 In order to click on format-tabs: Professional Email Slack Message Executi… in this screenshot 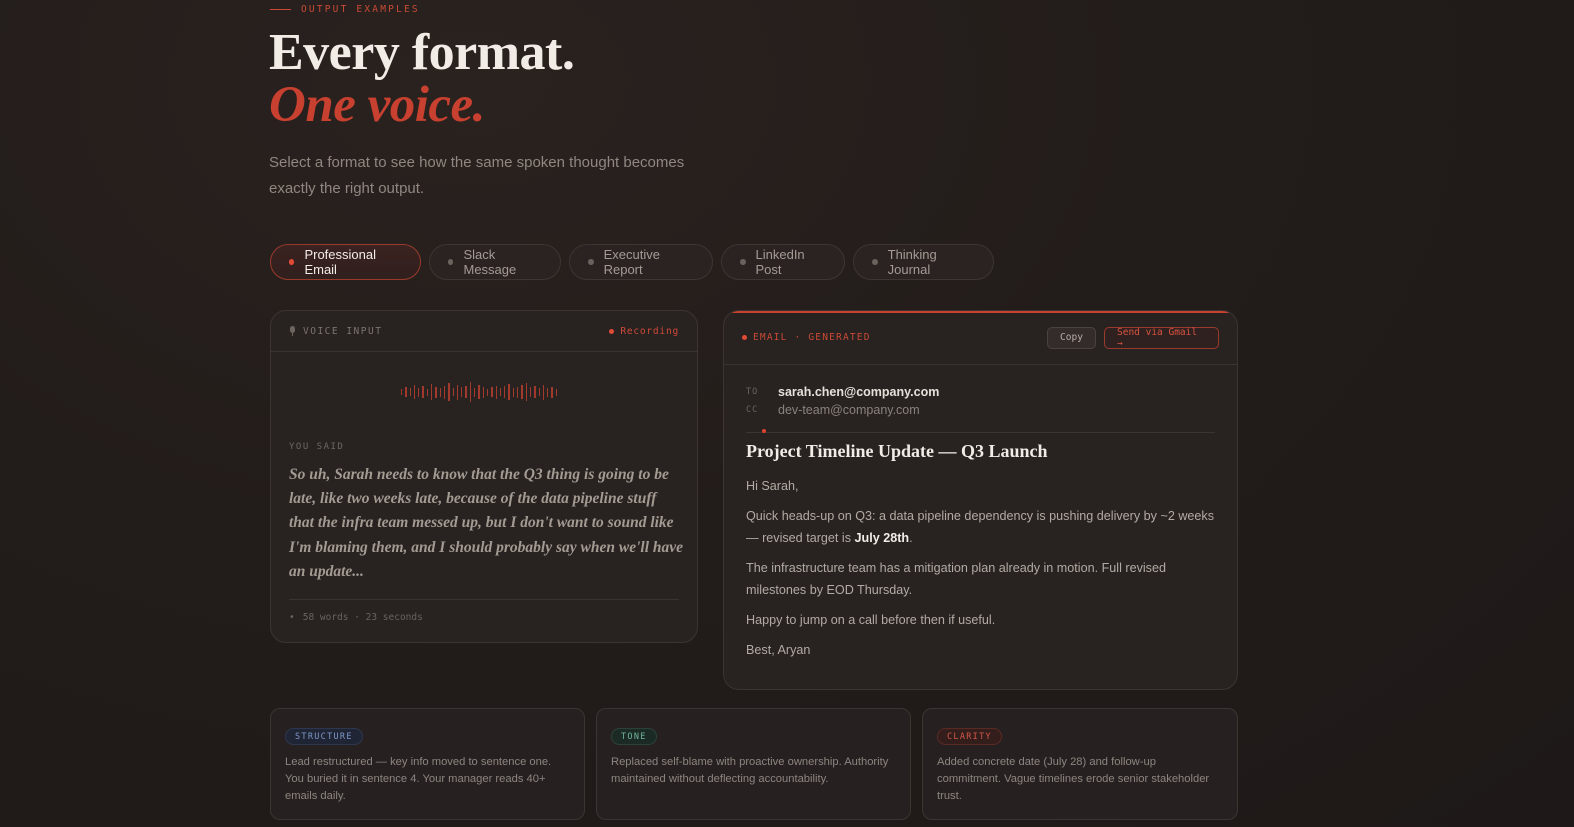, I will do `click(632, 262)`.